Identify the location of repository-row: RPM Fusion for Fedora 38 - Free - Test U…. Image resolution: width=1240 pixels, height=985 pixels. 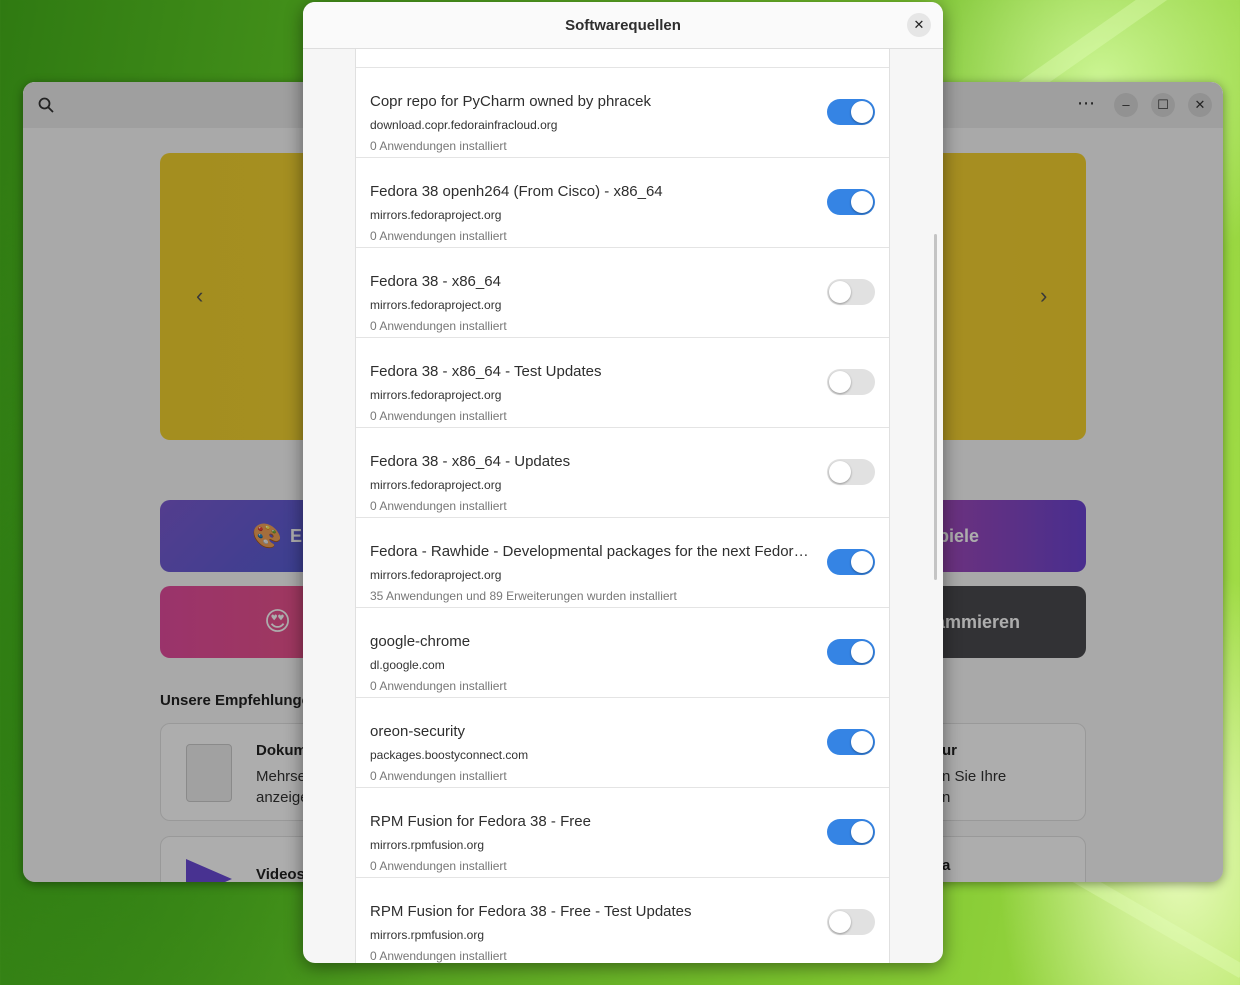
(622, 920).